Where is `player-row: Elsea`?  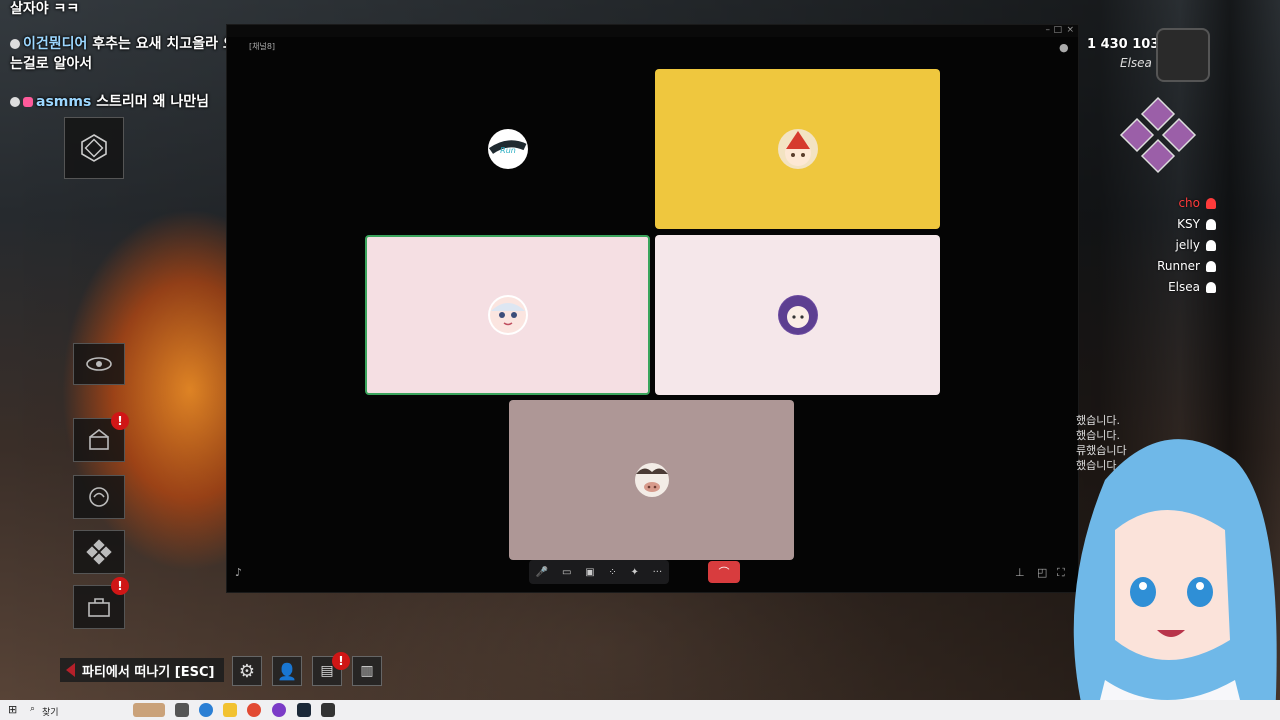 player-row: Elsea is located at coordinates (1186, 287).